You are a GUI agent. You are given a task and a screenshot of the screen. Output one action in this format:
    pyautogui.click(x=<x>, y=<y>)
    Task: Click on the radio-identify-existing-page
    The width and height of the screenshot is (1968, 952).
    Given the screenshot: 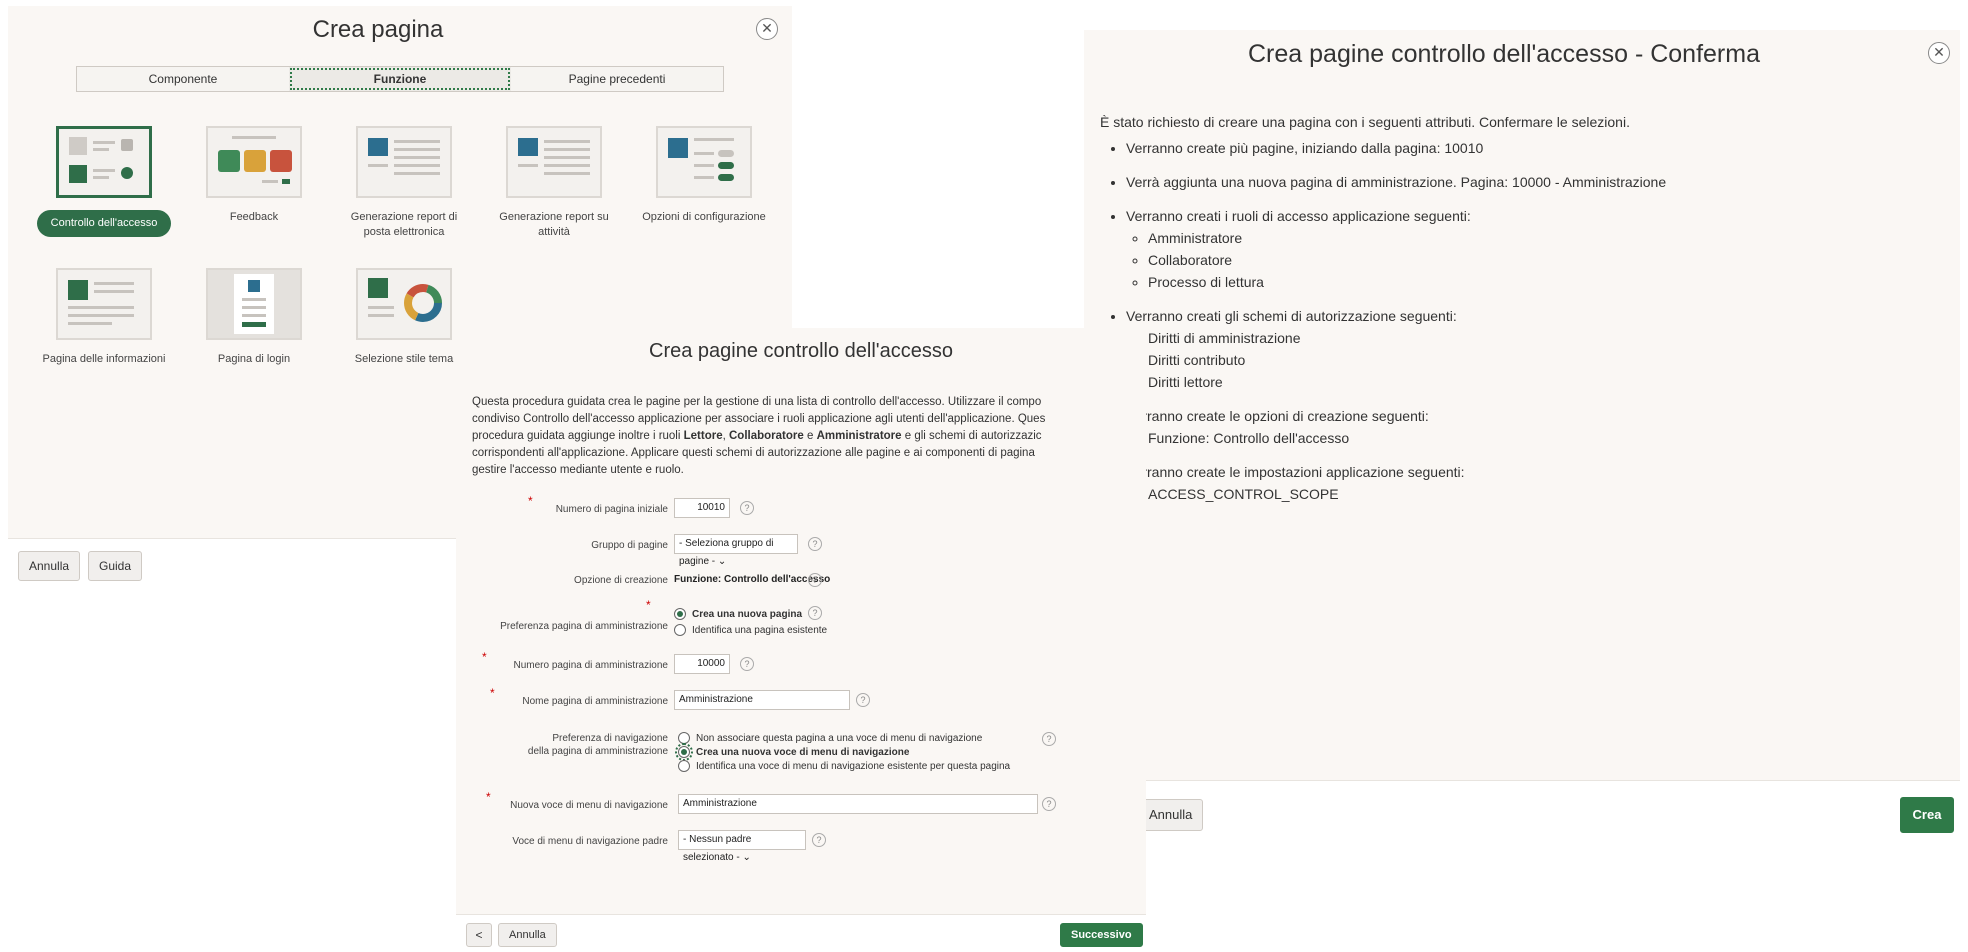 What is the action you would take?
    pyautogui.click(x=680, y=630)
    